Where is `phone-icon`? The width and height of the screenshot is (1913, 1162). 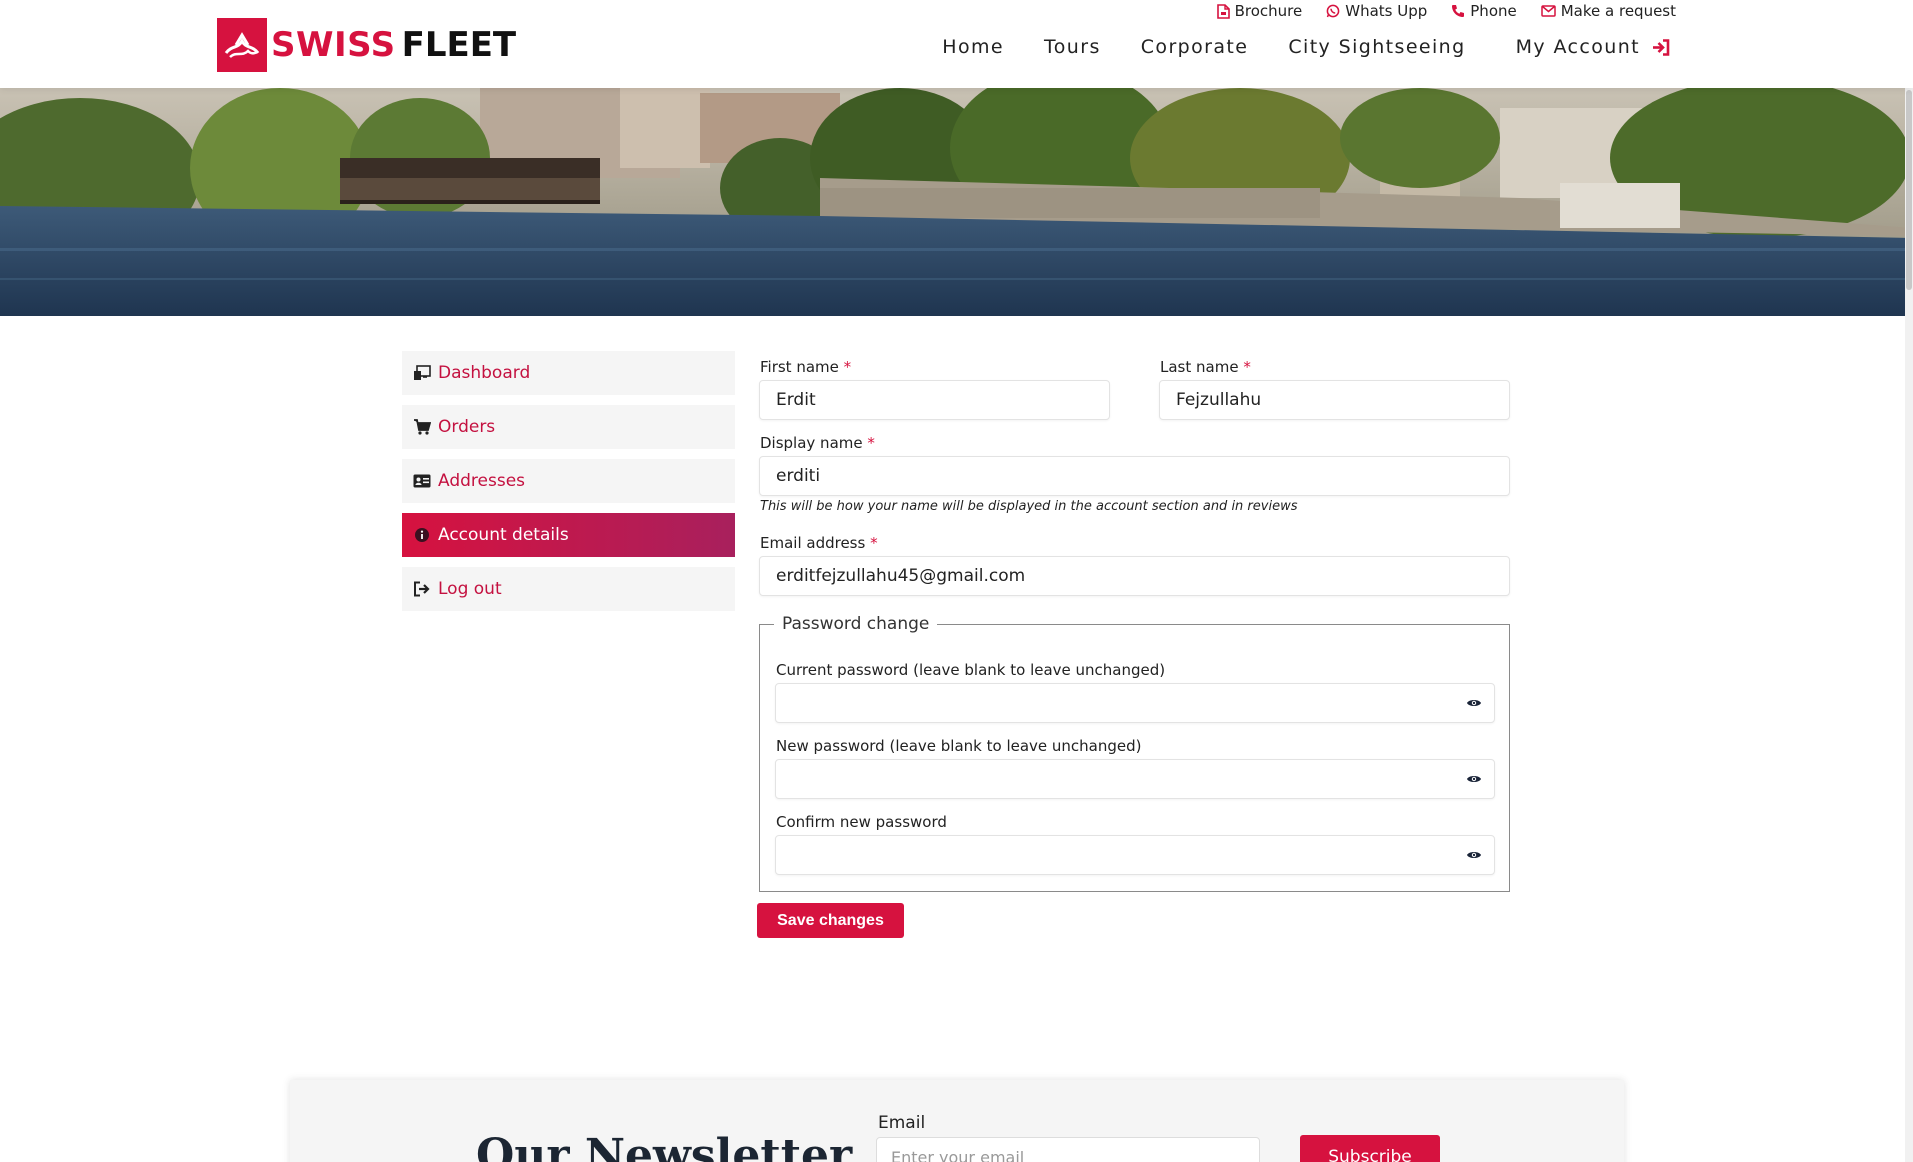 phone-icon is located at coordinates (1458, 11).